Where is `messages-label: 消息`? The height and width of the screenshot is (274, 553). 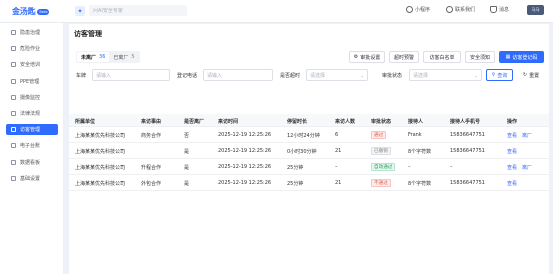
messages-label: 消息 is located at coordinates (504, 10).